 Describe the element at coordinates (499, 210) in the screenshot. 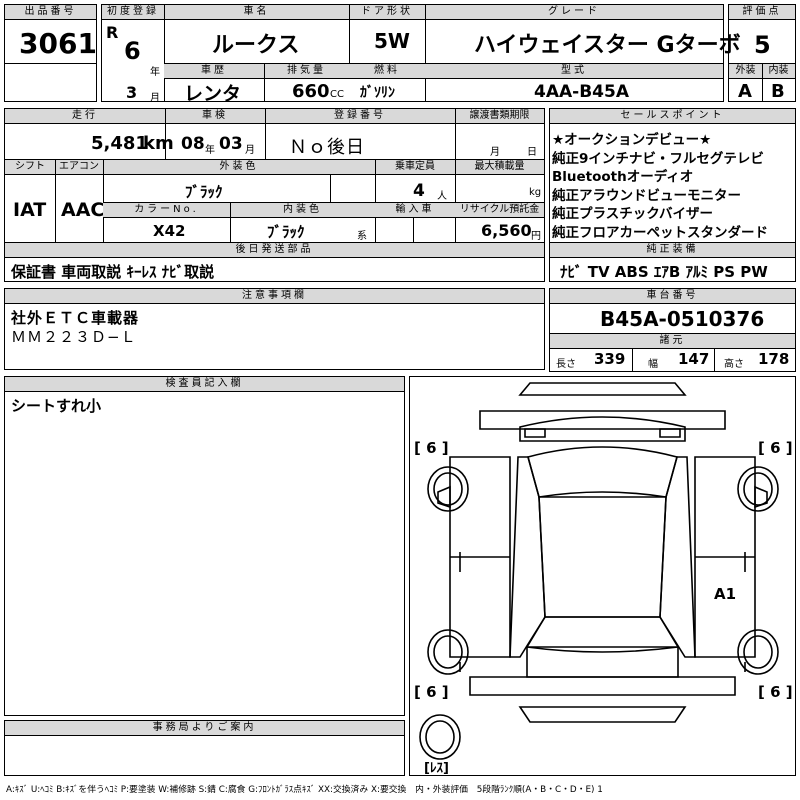

I see `recycle-label: リサイクル預託金` at that location.